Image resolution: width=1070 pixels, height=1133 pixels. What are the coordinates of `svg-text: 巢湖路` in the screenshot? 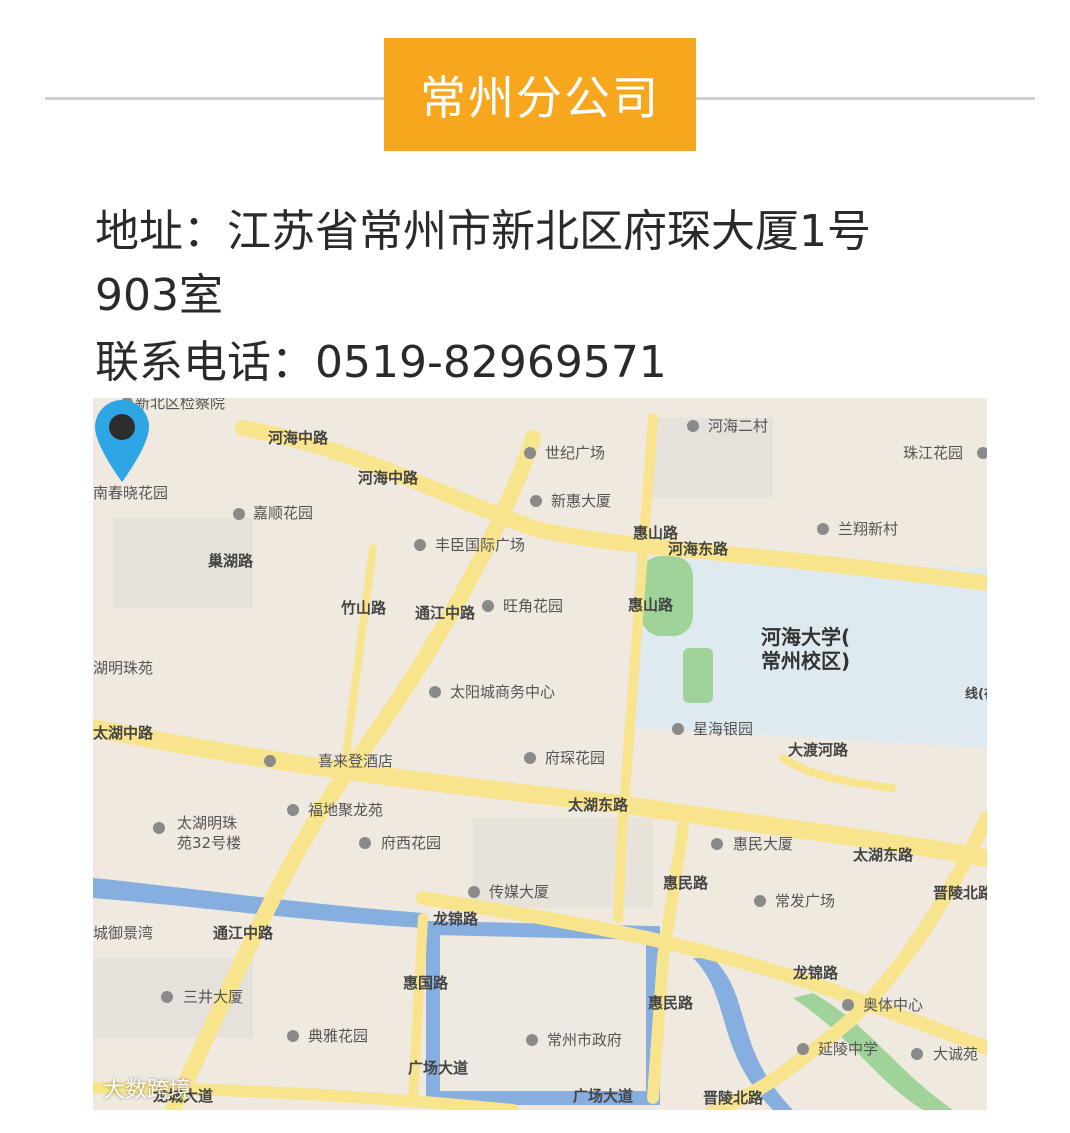 It's located at (230, 561).